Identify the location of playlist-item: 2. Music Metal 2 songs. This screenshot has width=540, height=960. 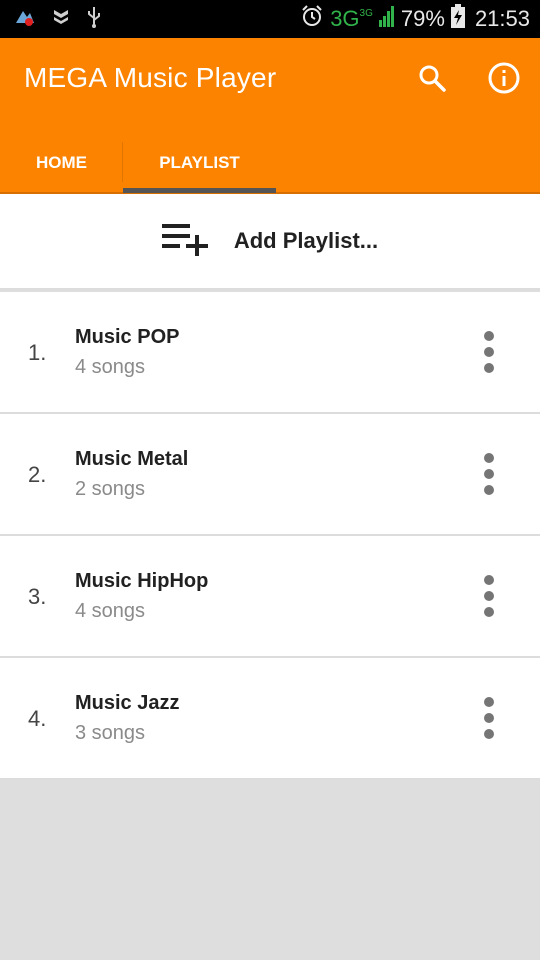
(270, 475).